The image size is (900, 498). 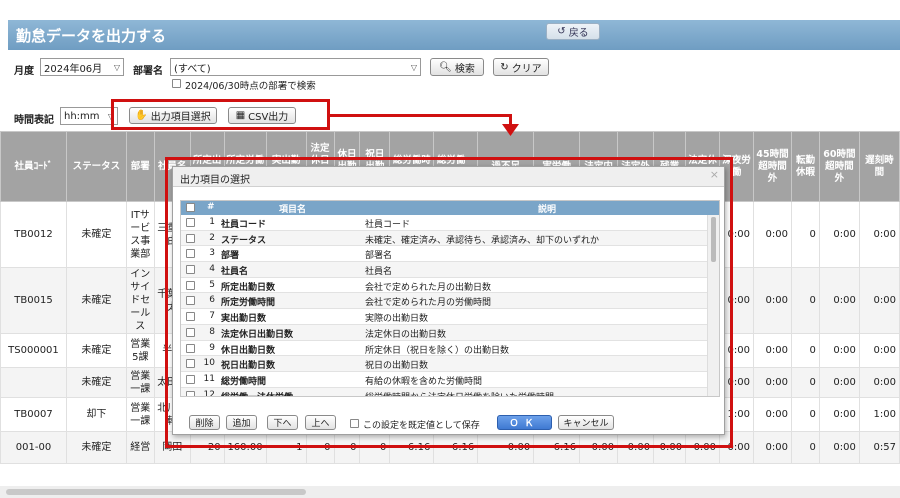 What do you see at coordinates (140, 166) in the screenshot?
I see `col-header: 部署` at bounding box center [140, 166].